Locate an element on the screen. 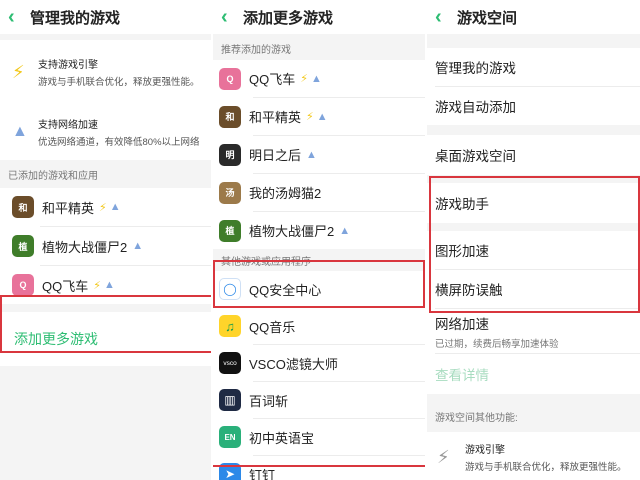 The image size is (640, 480). list-item: 汤 我的汤姆猫2 is located at coordinates (319, 192).